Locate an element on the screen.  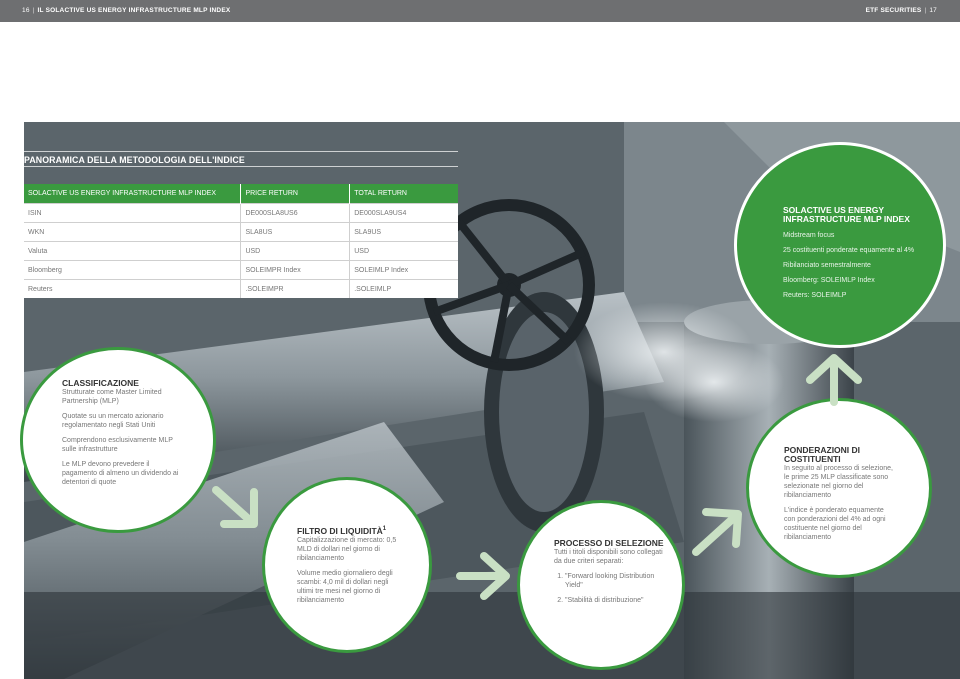
table-cell: ISIN is located at coordinates (132, 213).